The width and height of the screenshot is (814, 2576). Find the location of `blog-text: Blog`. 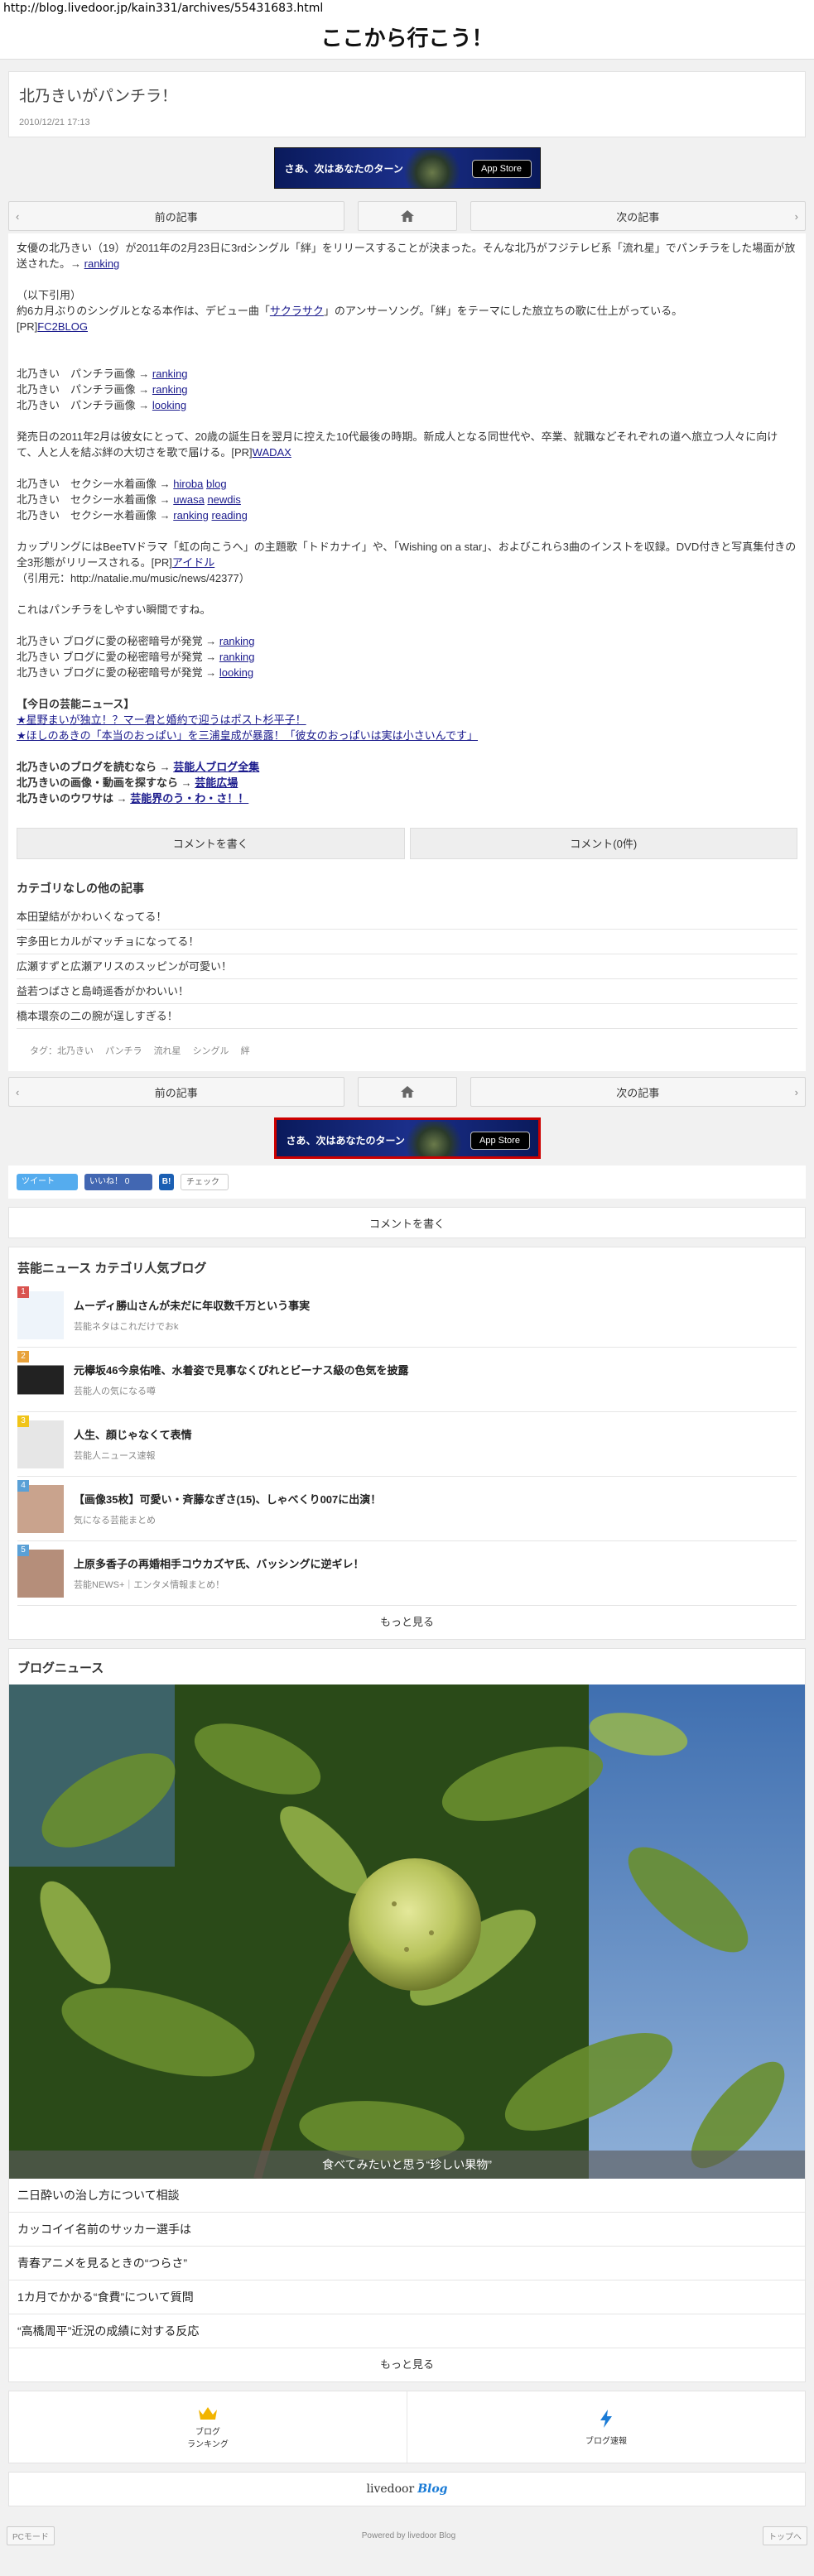

blog-text: Blog is located at coordinates (433, 2489).